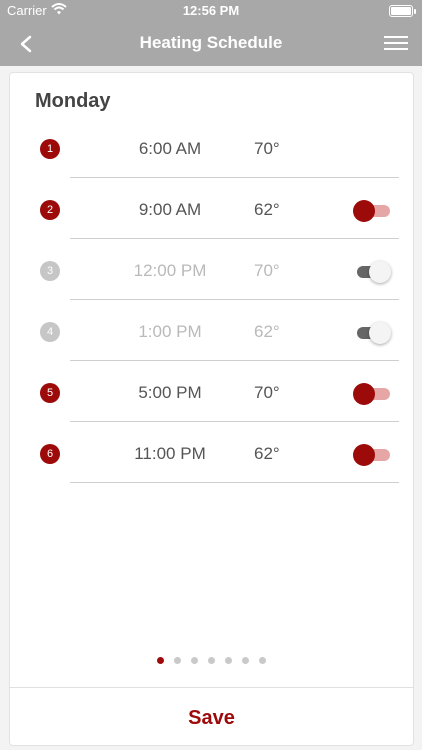  I want to click on header: Carrier 12:56 PM Heating Schedule, so click(211, 33).